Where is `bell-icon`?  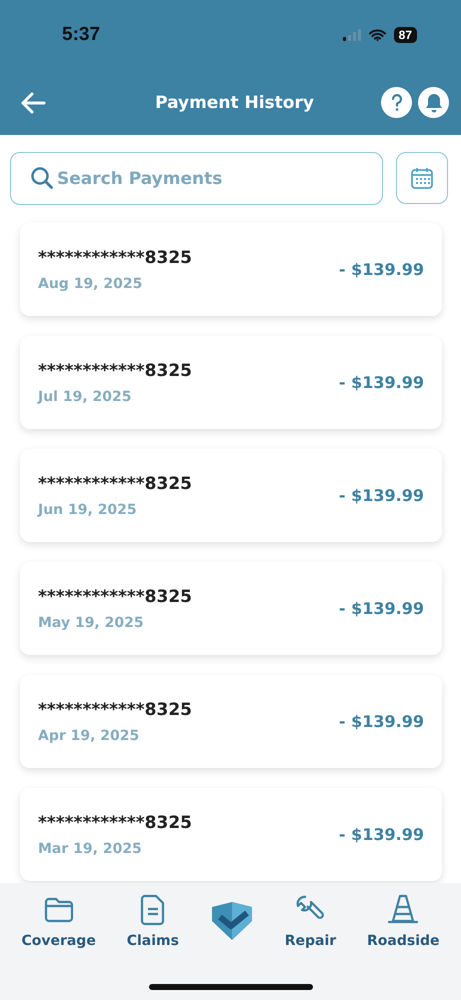 bell-icon is located at coordinates (433, 102).